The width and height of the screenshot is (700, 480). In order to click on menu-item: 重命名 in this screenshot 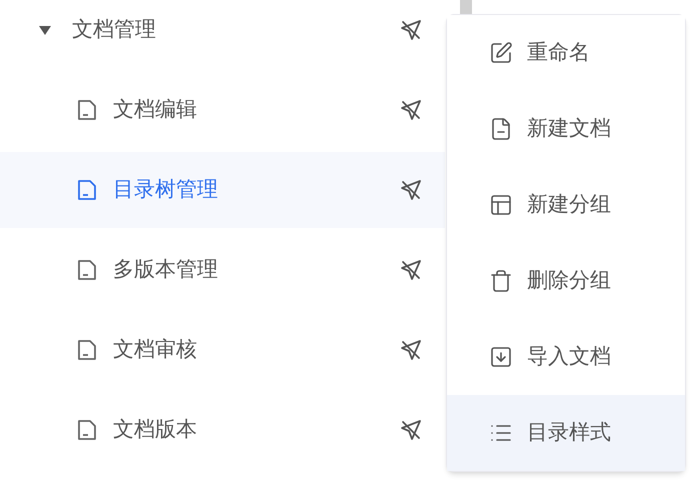, I will do `click(566, 53)`.